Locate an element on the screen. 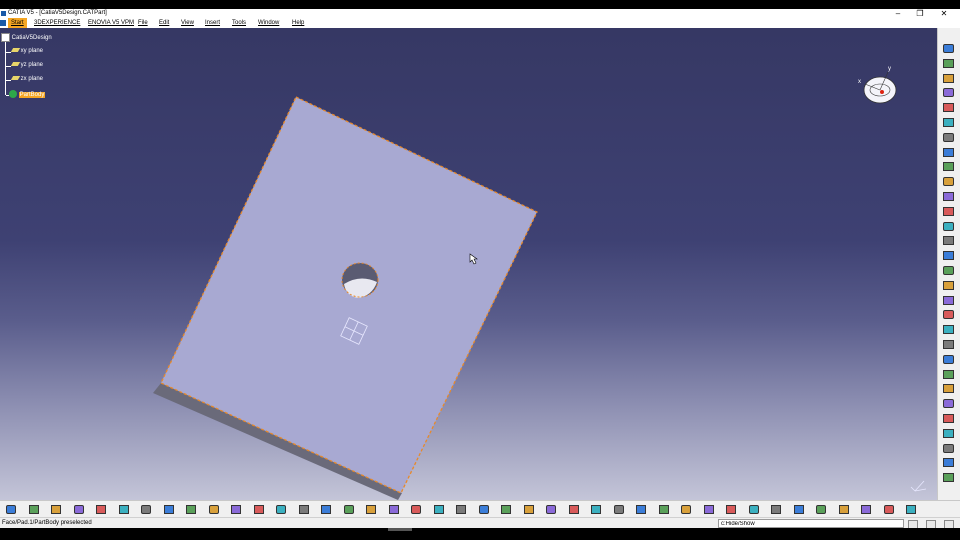 Image resolution: width=960 pixels, height=540 pixels. eraser-icon is located at coordinates (911, 509).